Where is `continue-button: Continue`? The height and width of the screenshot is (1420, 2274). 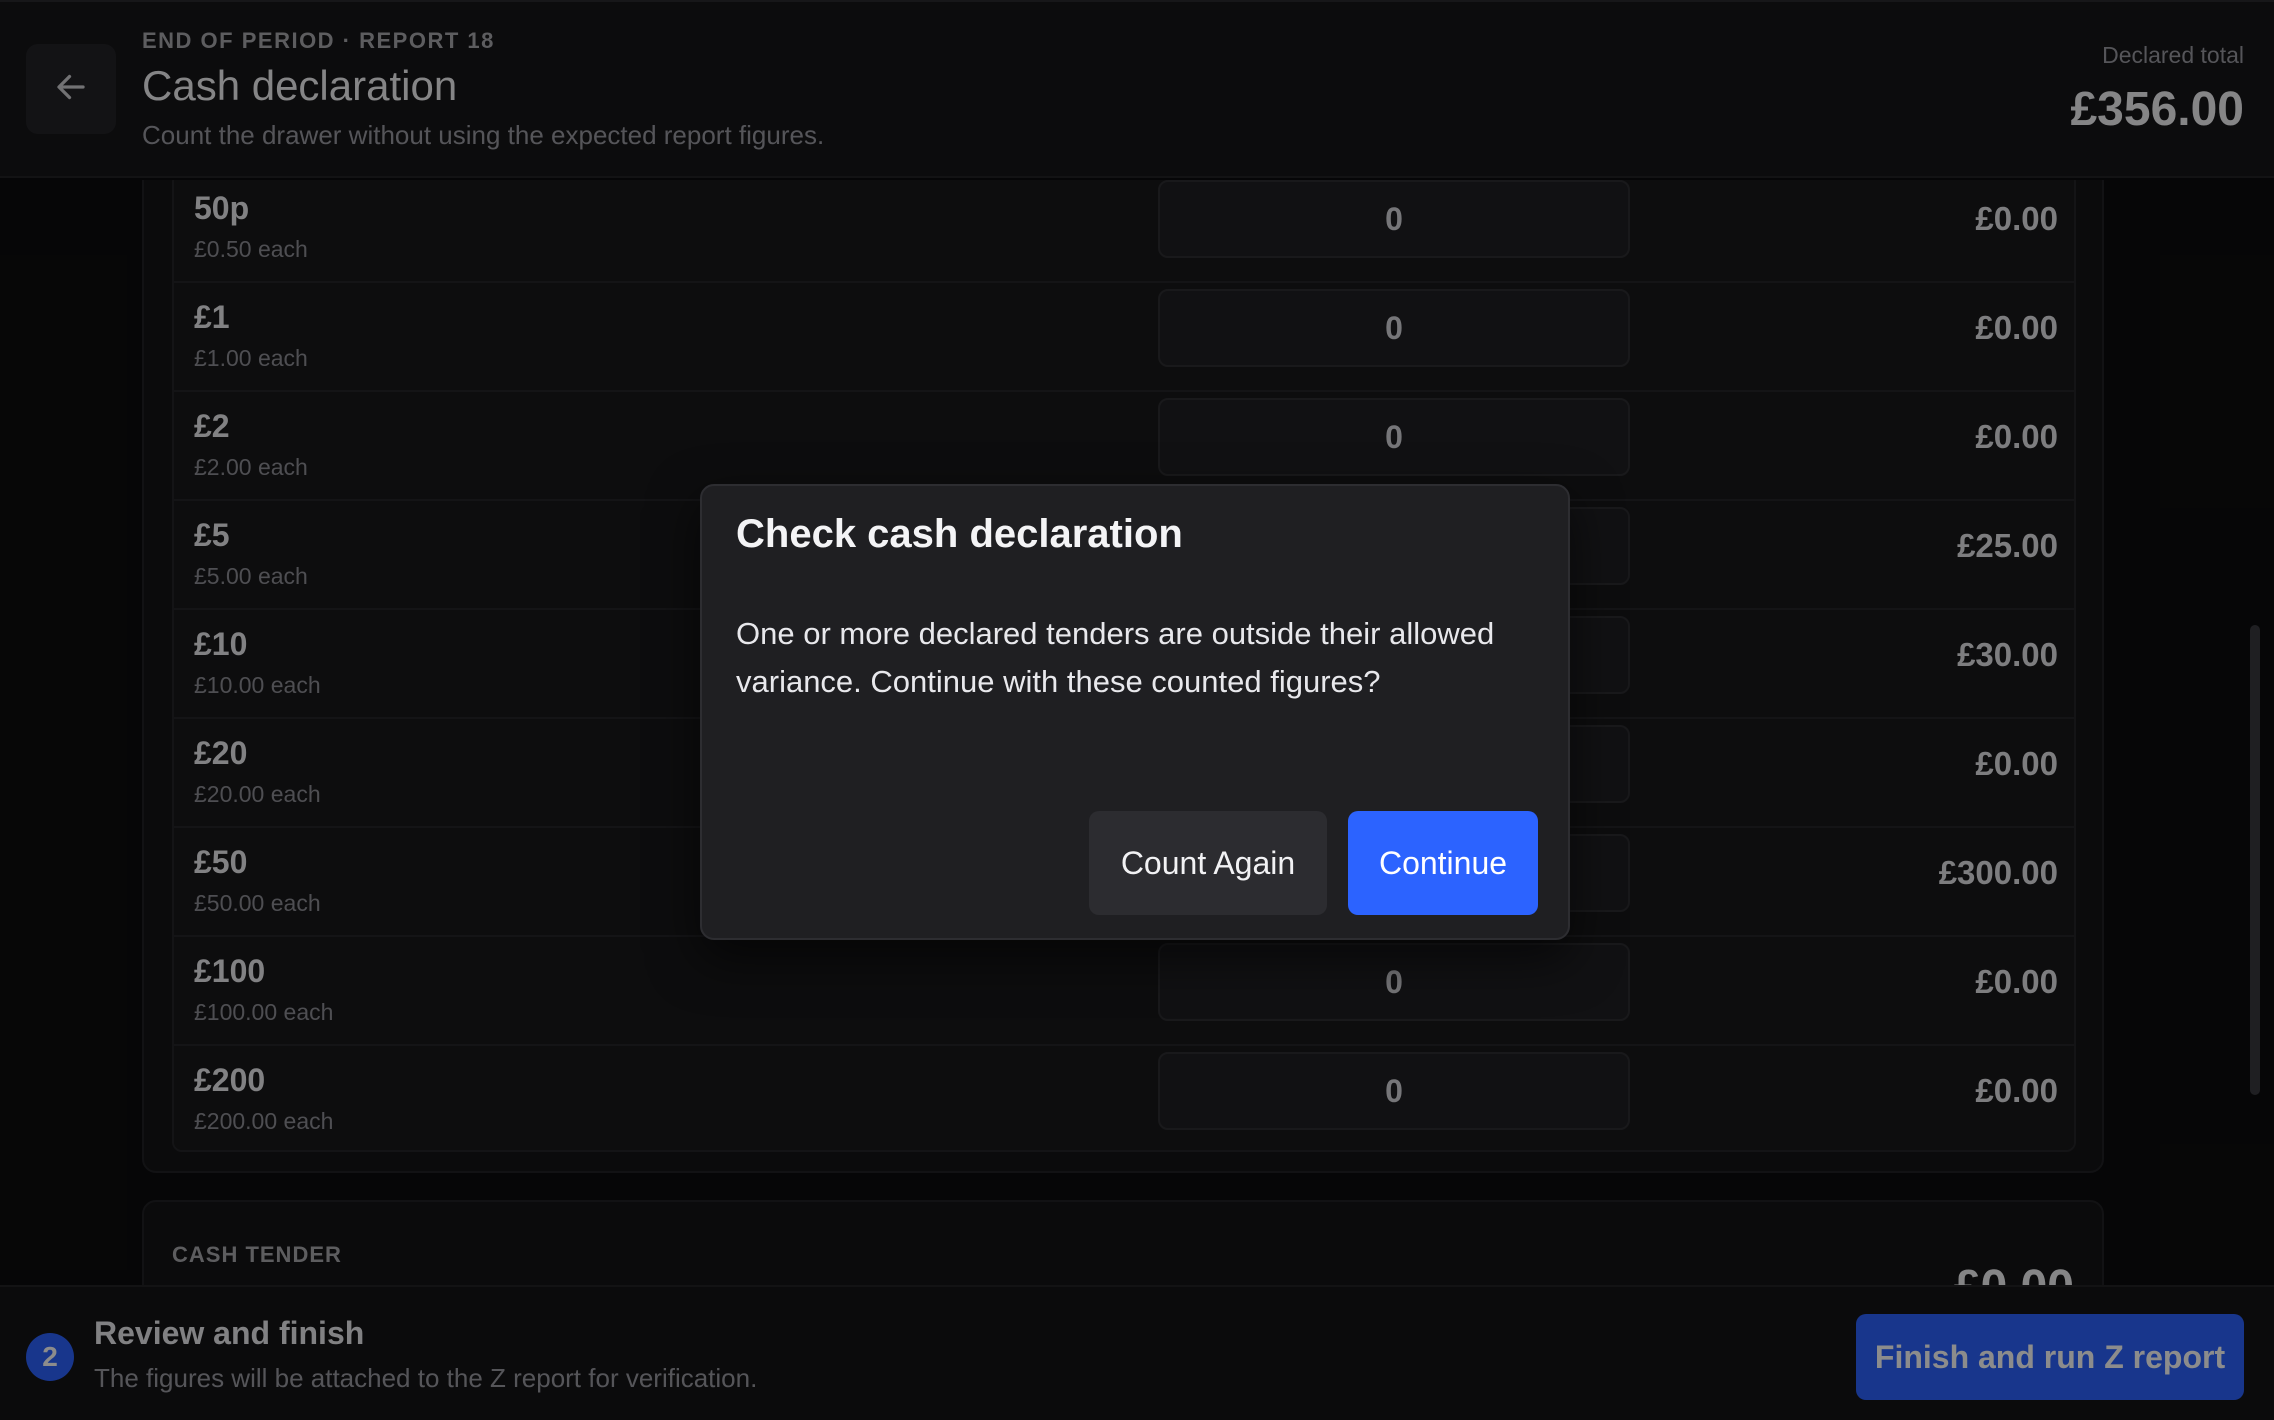 continue-button: Continue is located at coordinates (1443, 863).